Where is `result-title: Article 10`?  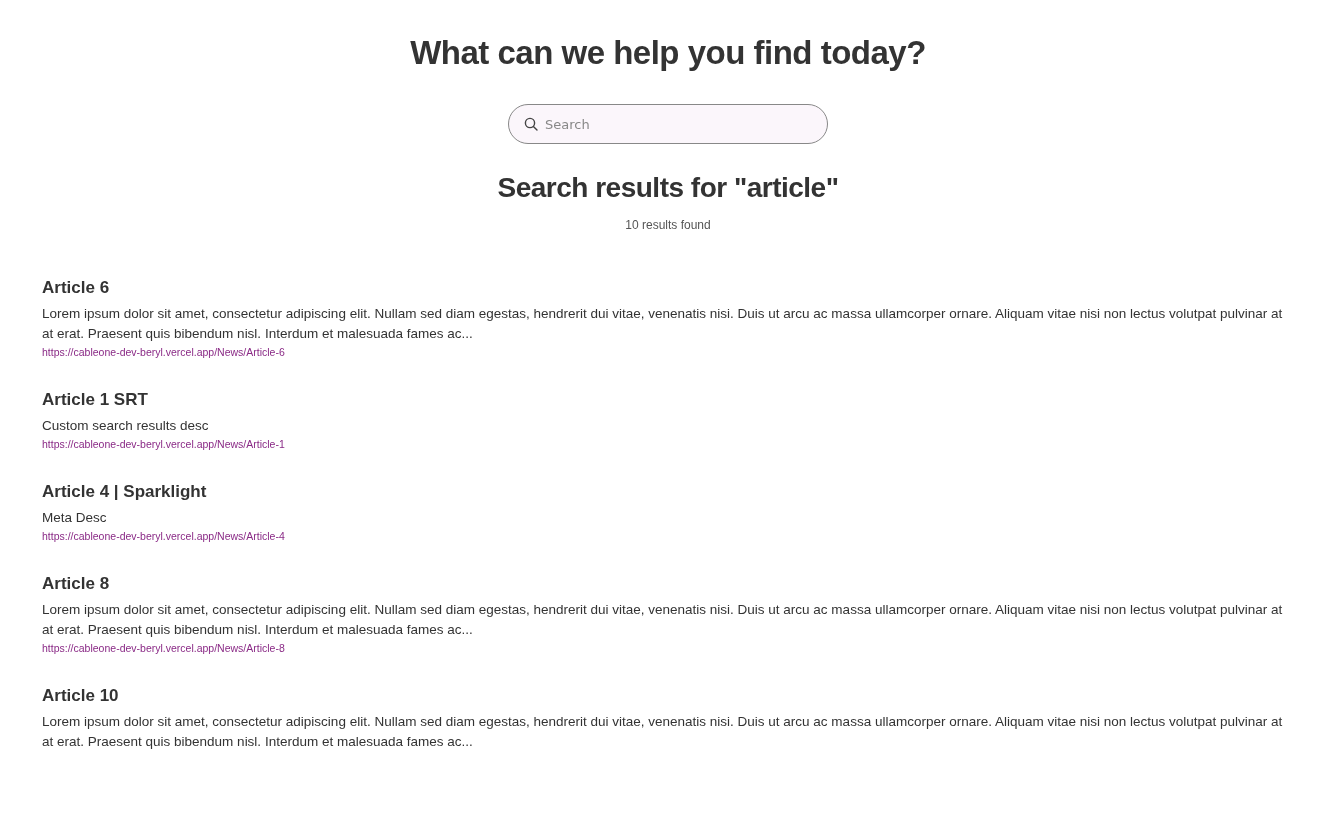
result-title: Article 10 is located at coordinates (81, 696).